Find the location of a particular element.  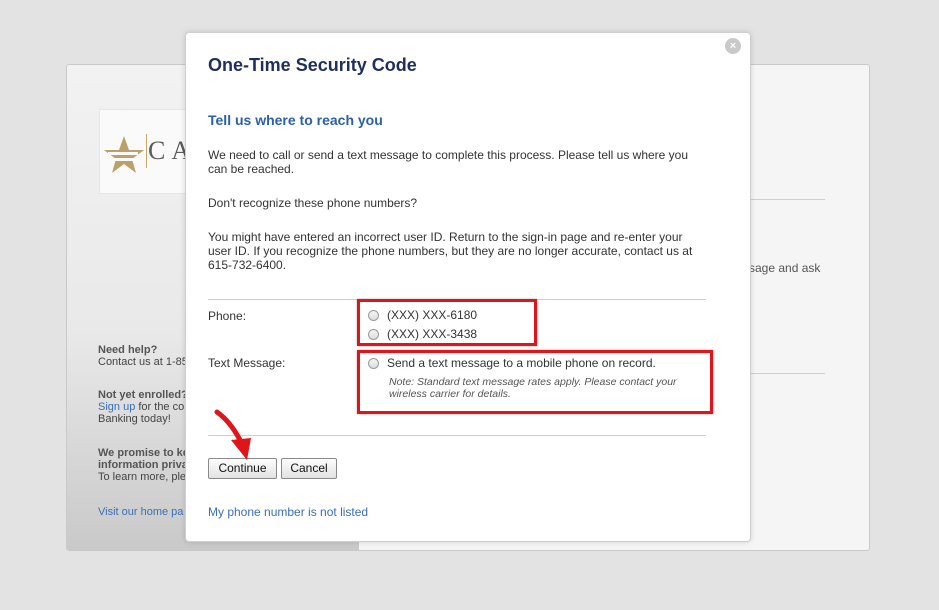

privacy-heading-2: information priva is located at coordinates (143, 465).